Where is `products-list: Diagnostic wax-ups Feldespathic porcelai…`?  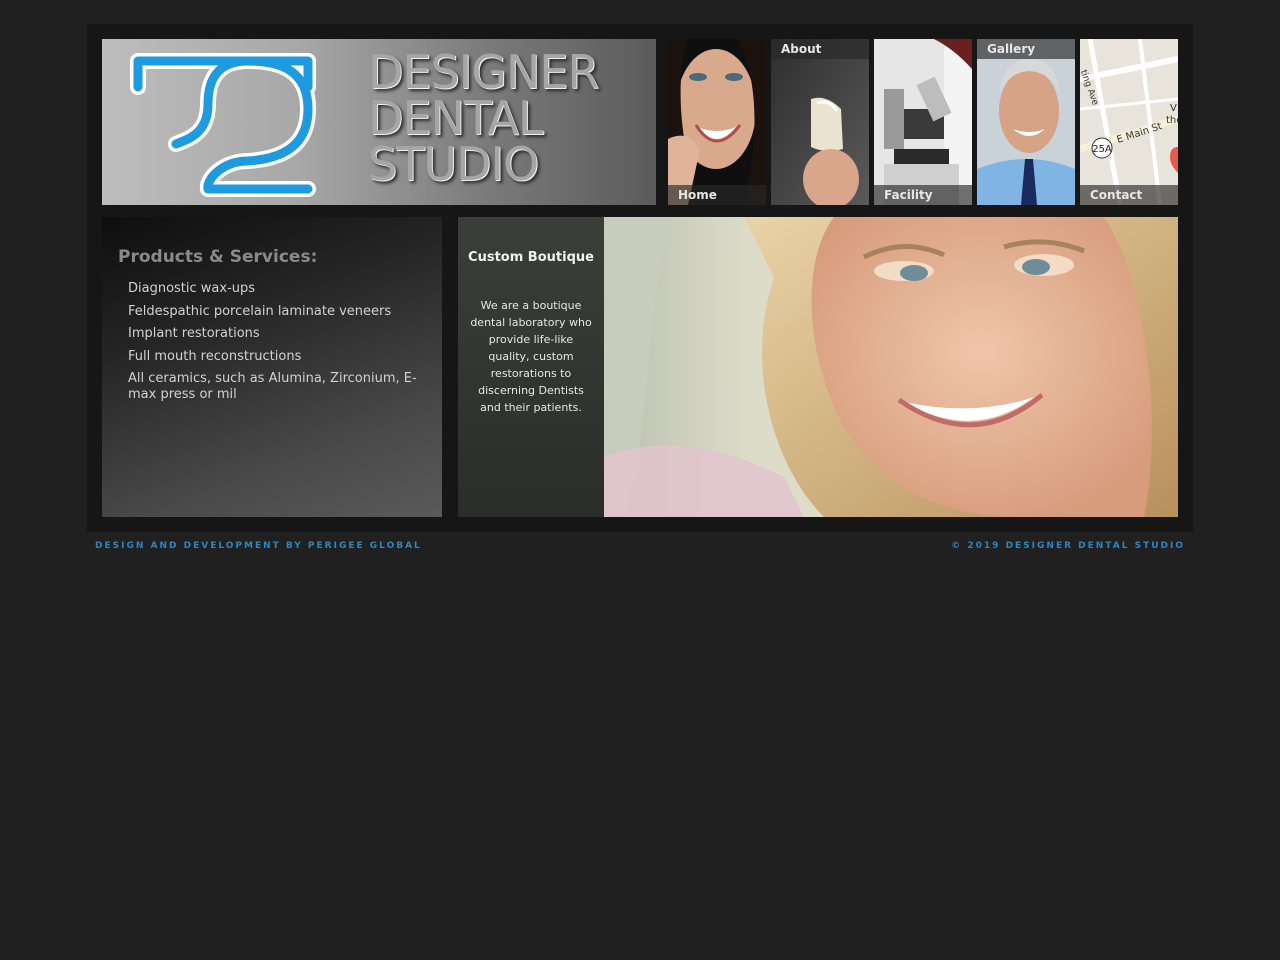 products-list: Diagnostic wax-ups Feldespathic porcelai… is located at coordinates (278, 345).